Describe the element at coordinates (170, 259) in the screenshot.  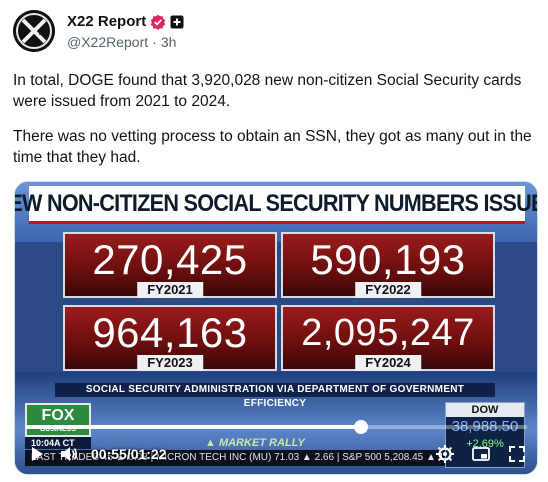
I see `stat-value: 270,425` at that location.